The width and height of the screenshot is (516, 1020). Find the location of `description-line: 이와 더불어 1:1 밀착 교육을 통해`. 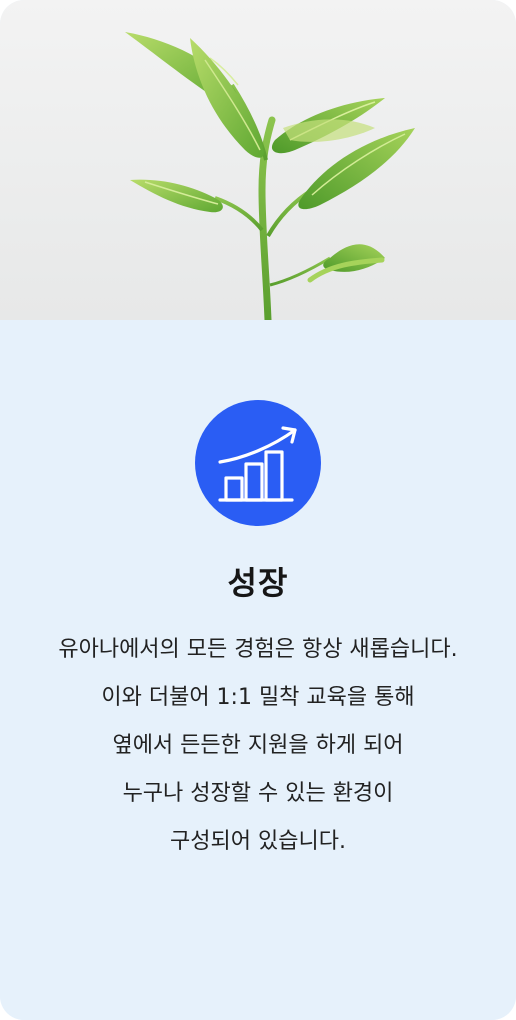

description-line: 이와 더불어 1:1 밀착 교육을 통해 is located at coordinates (258, 697).